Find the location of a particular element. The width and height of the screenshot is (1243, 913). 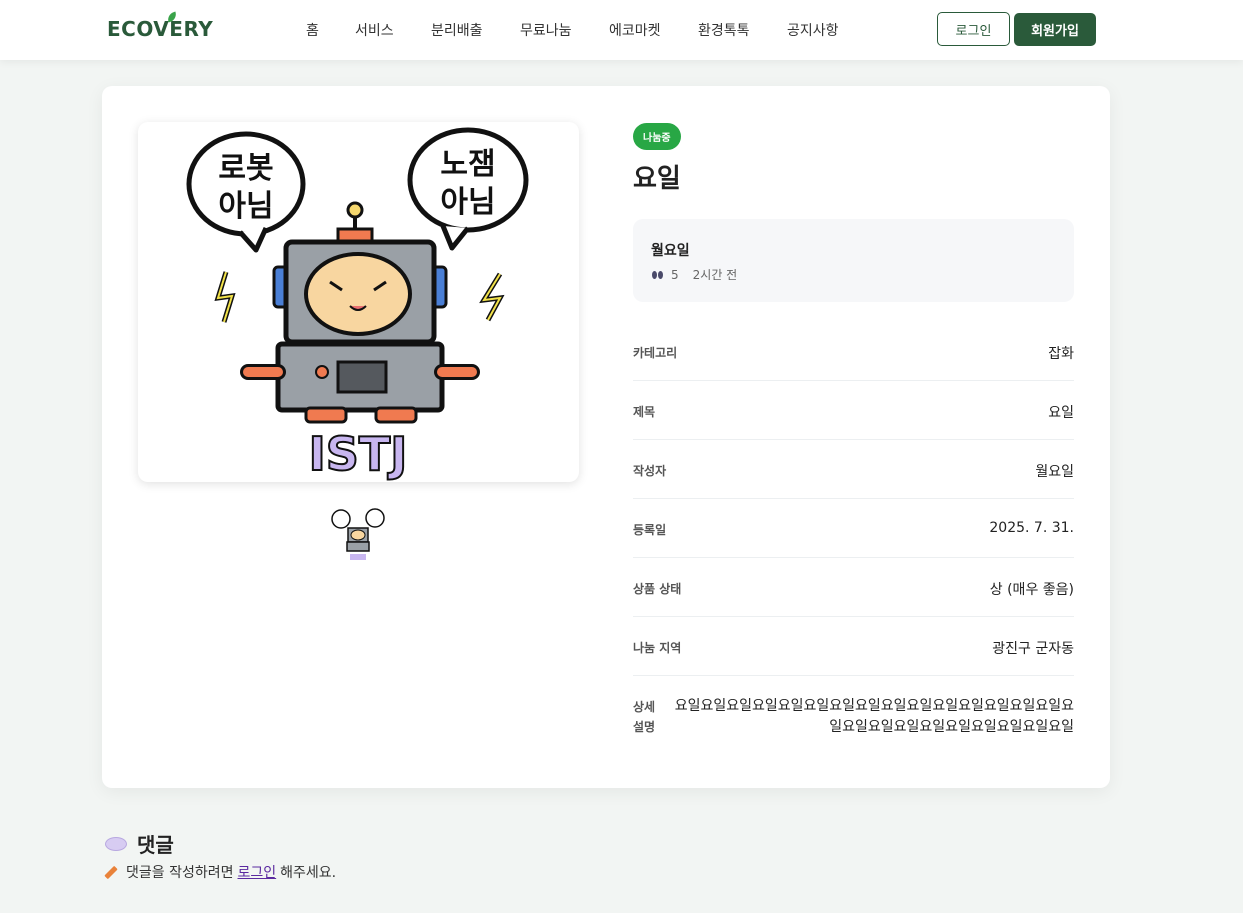

description-label: 상세 설명 is located at coordinates (644, 717).